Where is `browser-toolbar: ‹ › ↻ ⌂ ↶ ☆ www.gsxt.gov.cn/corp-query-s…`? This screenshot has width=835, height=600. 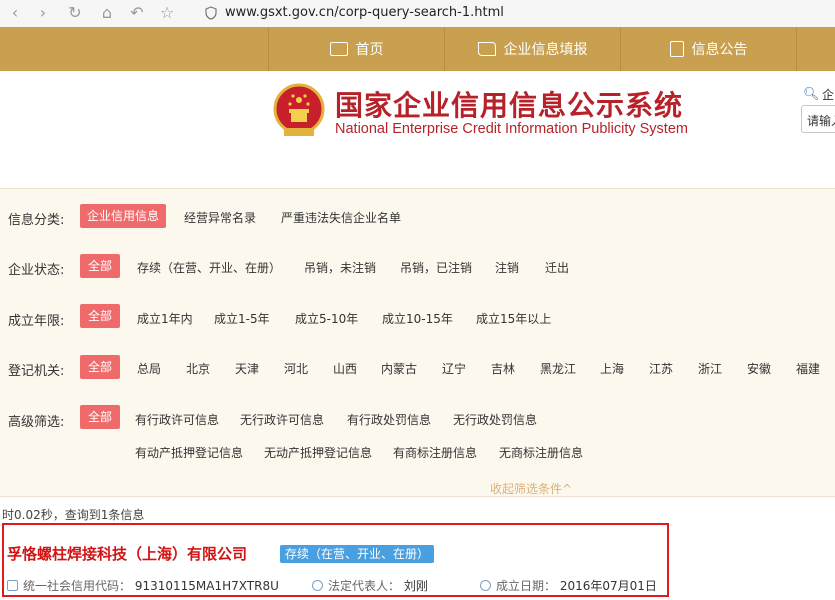
browser-toolbar: ‹ › ↻ ⌂ ↶ ☆ www.gsxt.gov.cn/corp-query-s… is located at coordinates (417, 14).